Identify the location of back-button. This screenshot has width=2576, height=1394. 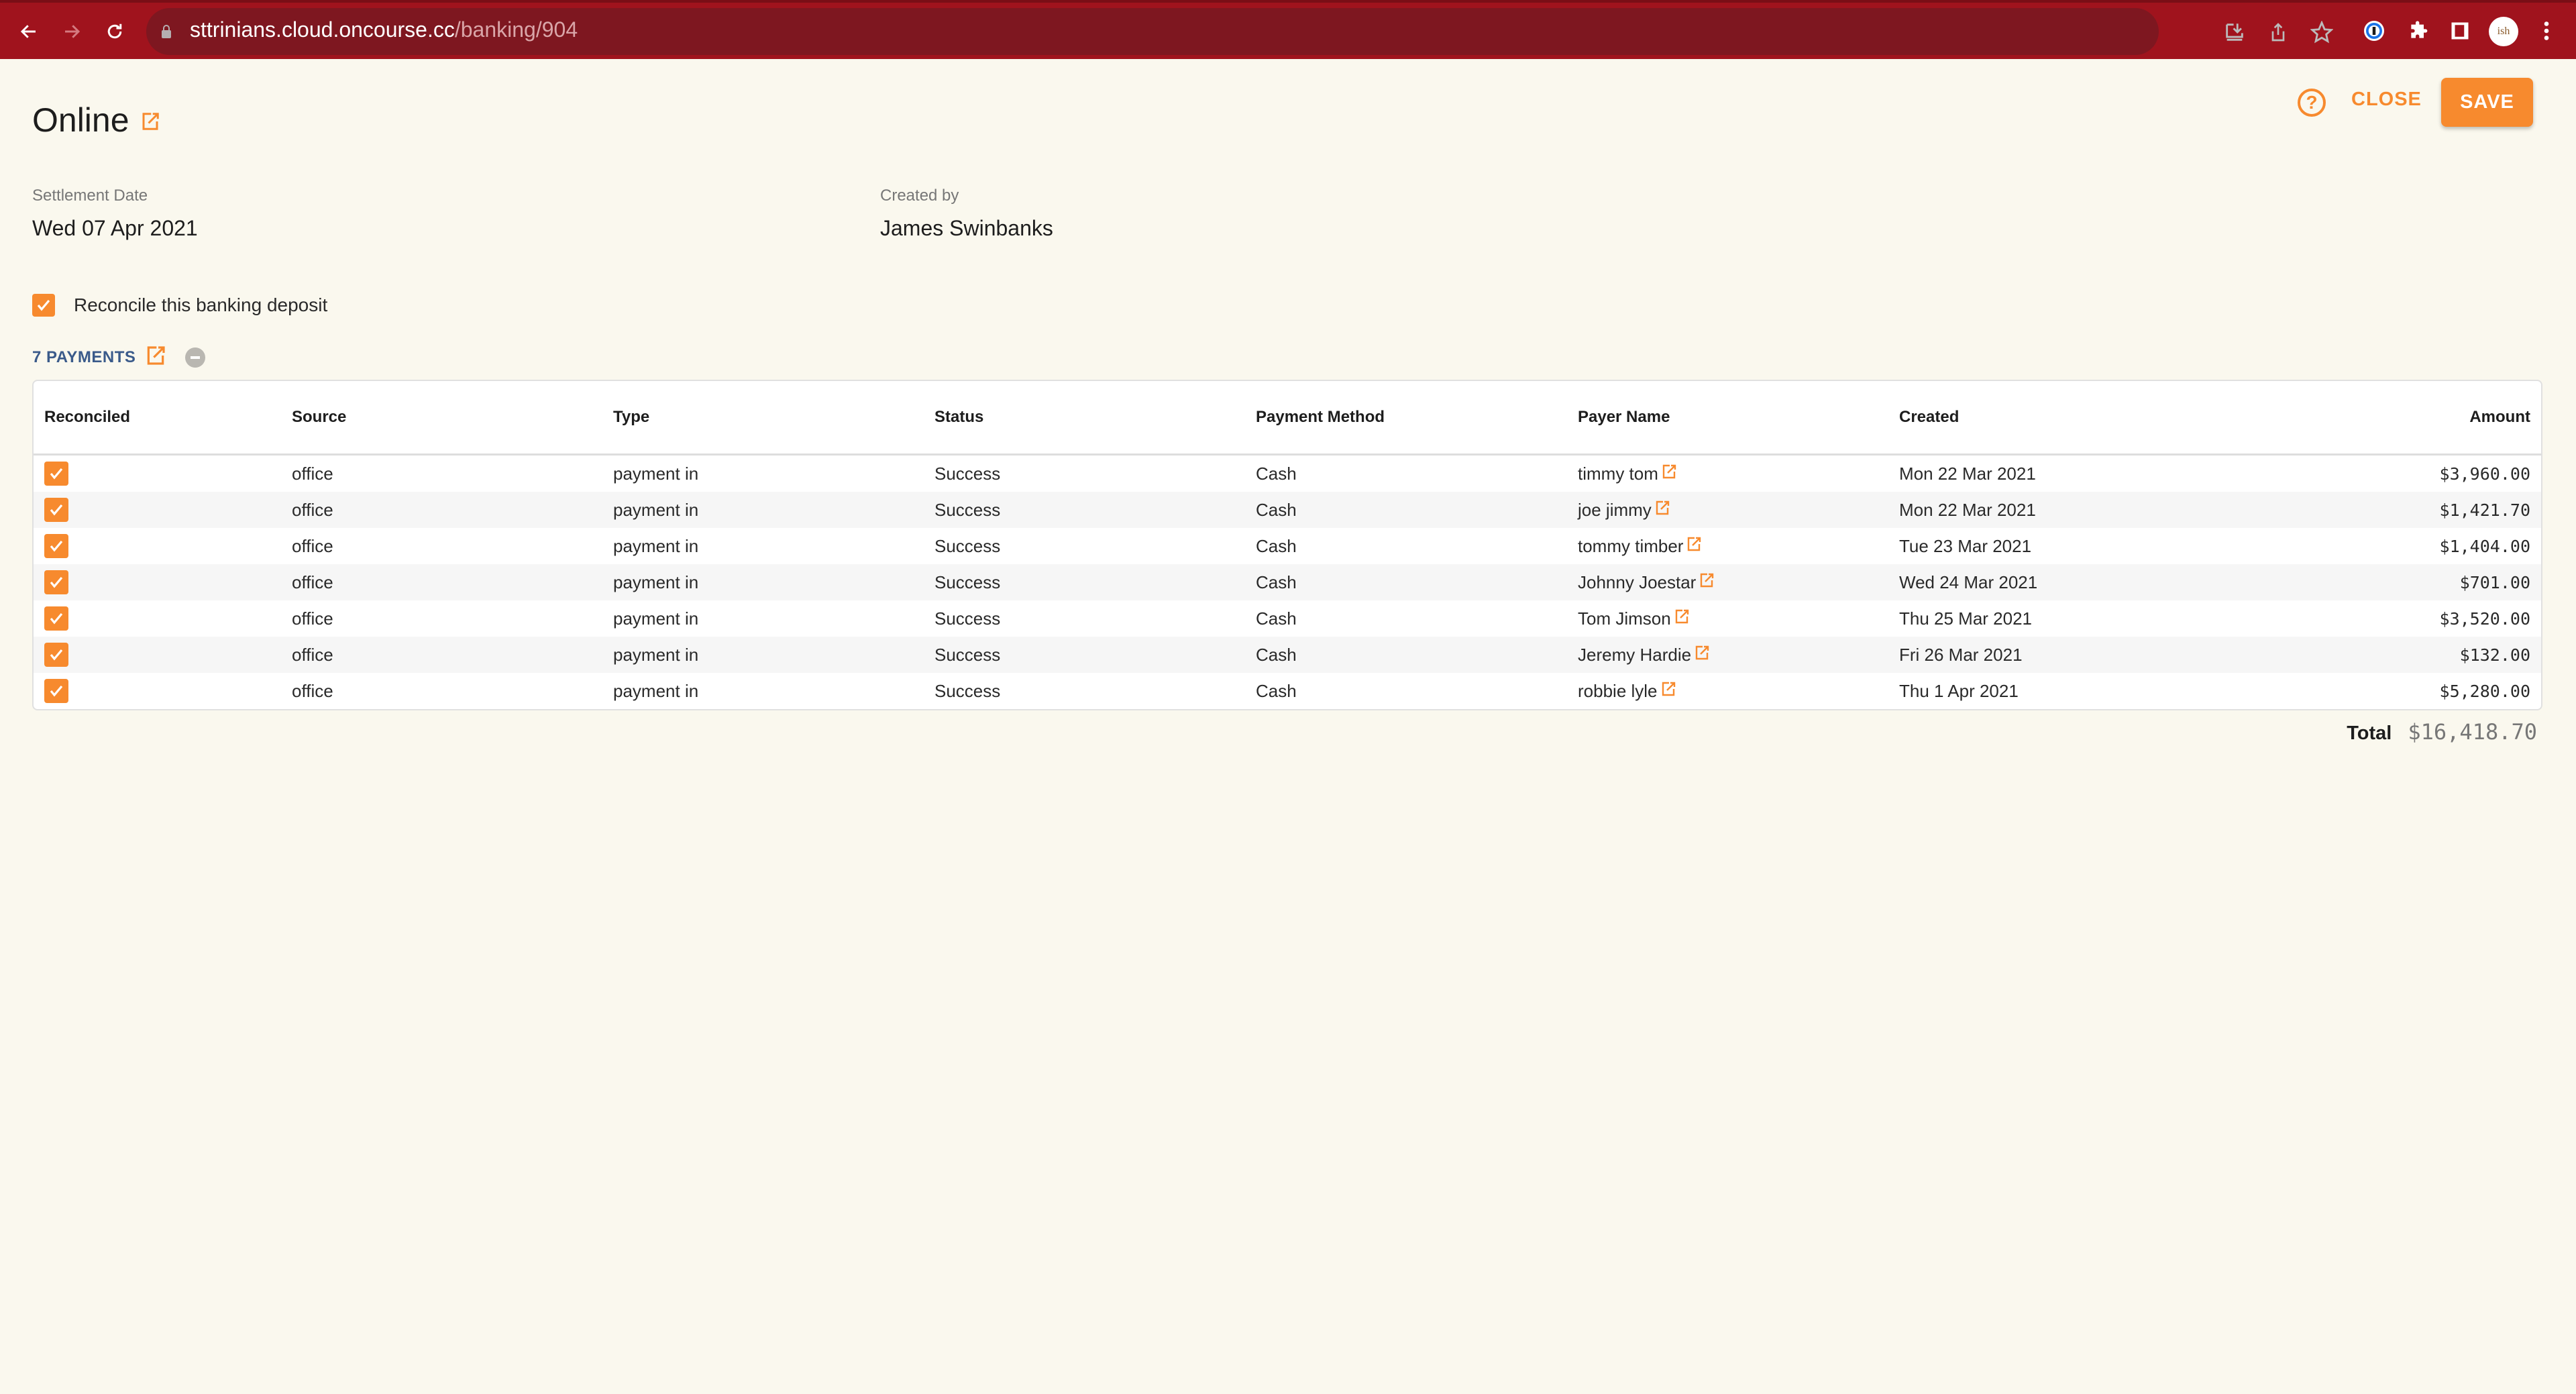
(29, 32).